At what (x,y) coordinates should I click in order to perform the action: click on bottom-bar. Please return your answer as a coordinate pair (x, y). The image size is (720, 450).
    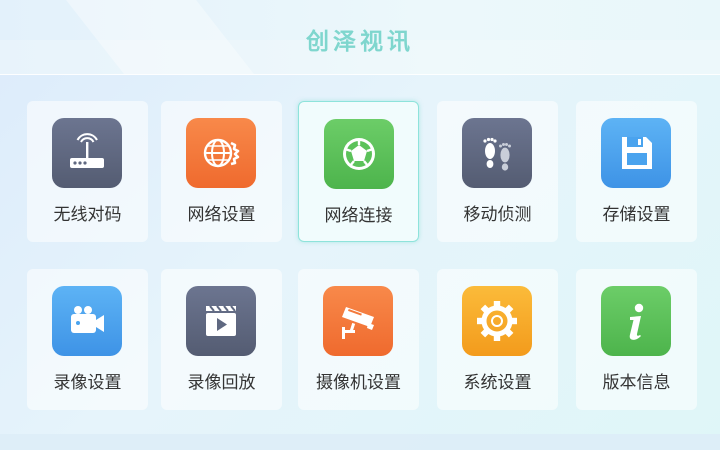
    Looking at the image, I should click on (360, 442).